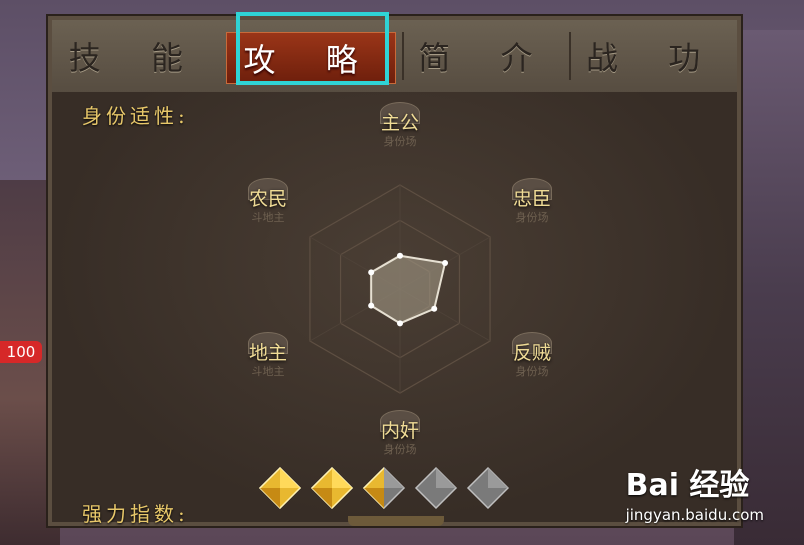  What do you see at coordinates (399, 431) in the screenshot?
I see `role-spy-title: 内奸` at bounding box center [399, 431].